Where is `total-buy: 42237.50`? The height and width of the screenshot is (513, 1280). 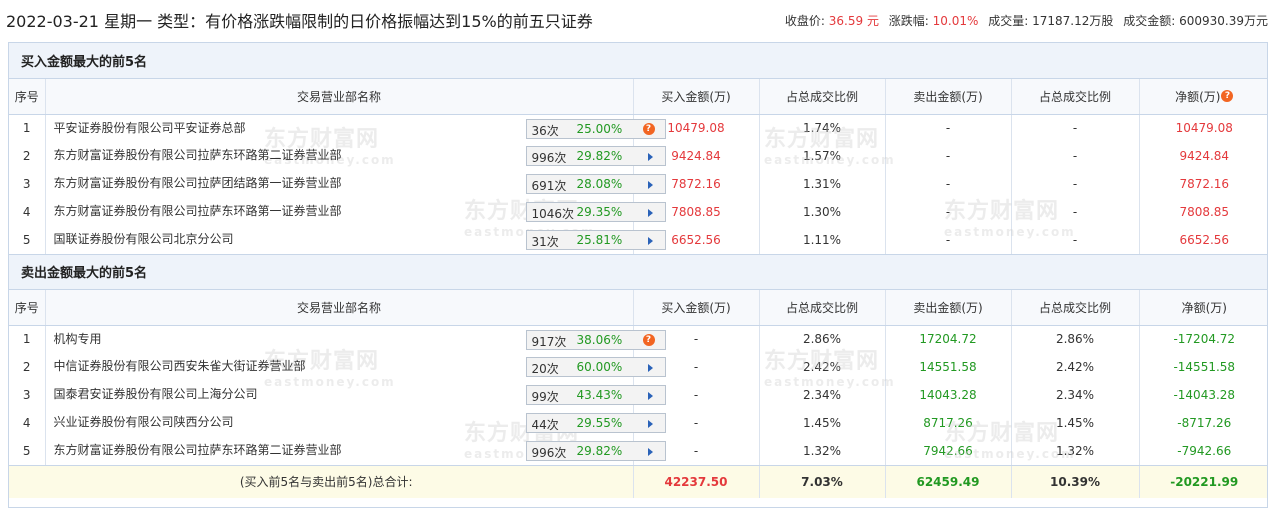 total-buy: 42237.50 is located at coordinates (696, 481).